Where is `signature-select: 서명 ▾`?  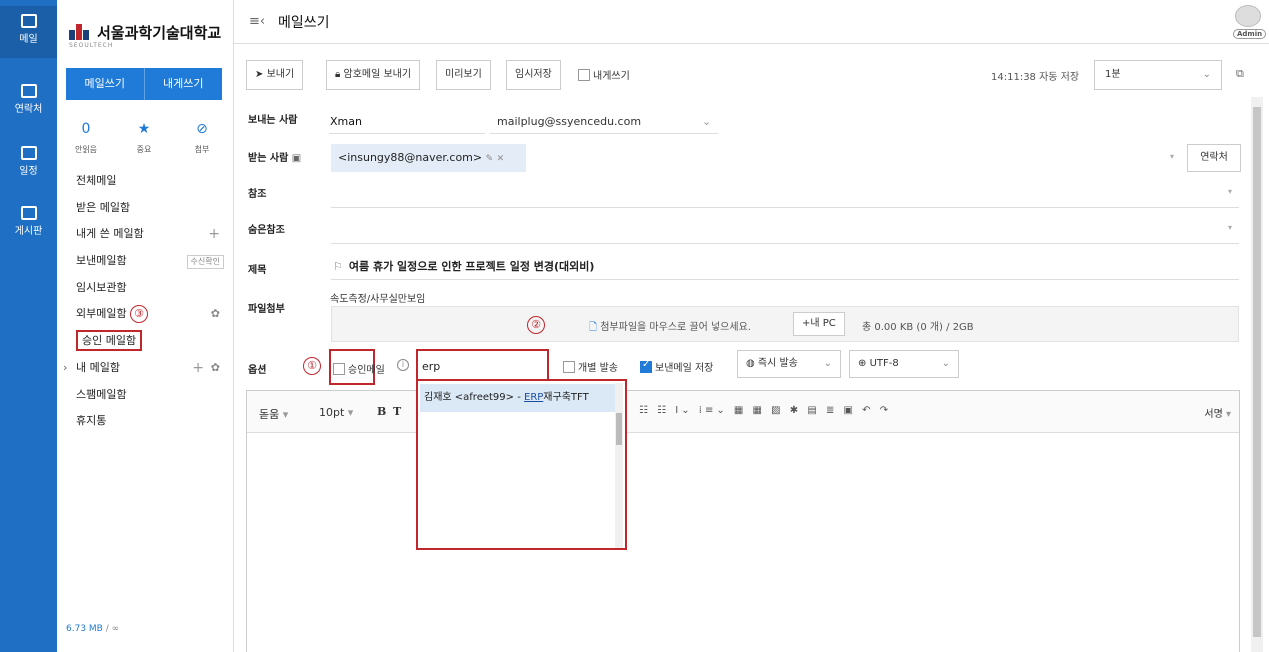
signature-select: 서명 ▾ is located at coordinates (1217, 412).